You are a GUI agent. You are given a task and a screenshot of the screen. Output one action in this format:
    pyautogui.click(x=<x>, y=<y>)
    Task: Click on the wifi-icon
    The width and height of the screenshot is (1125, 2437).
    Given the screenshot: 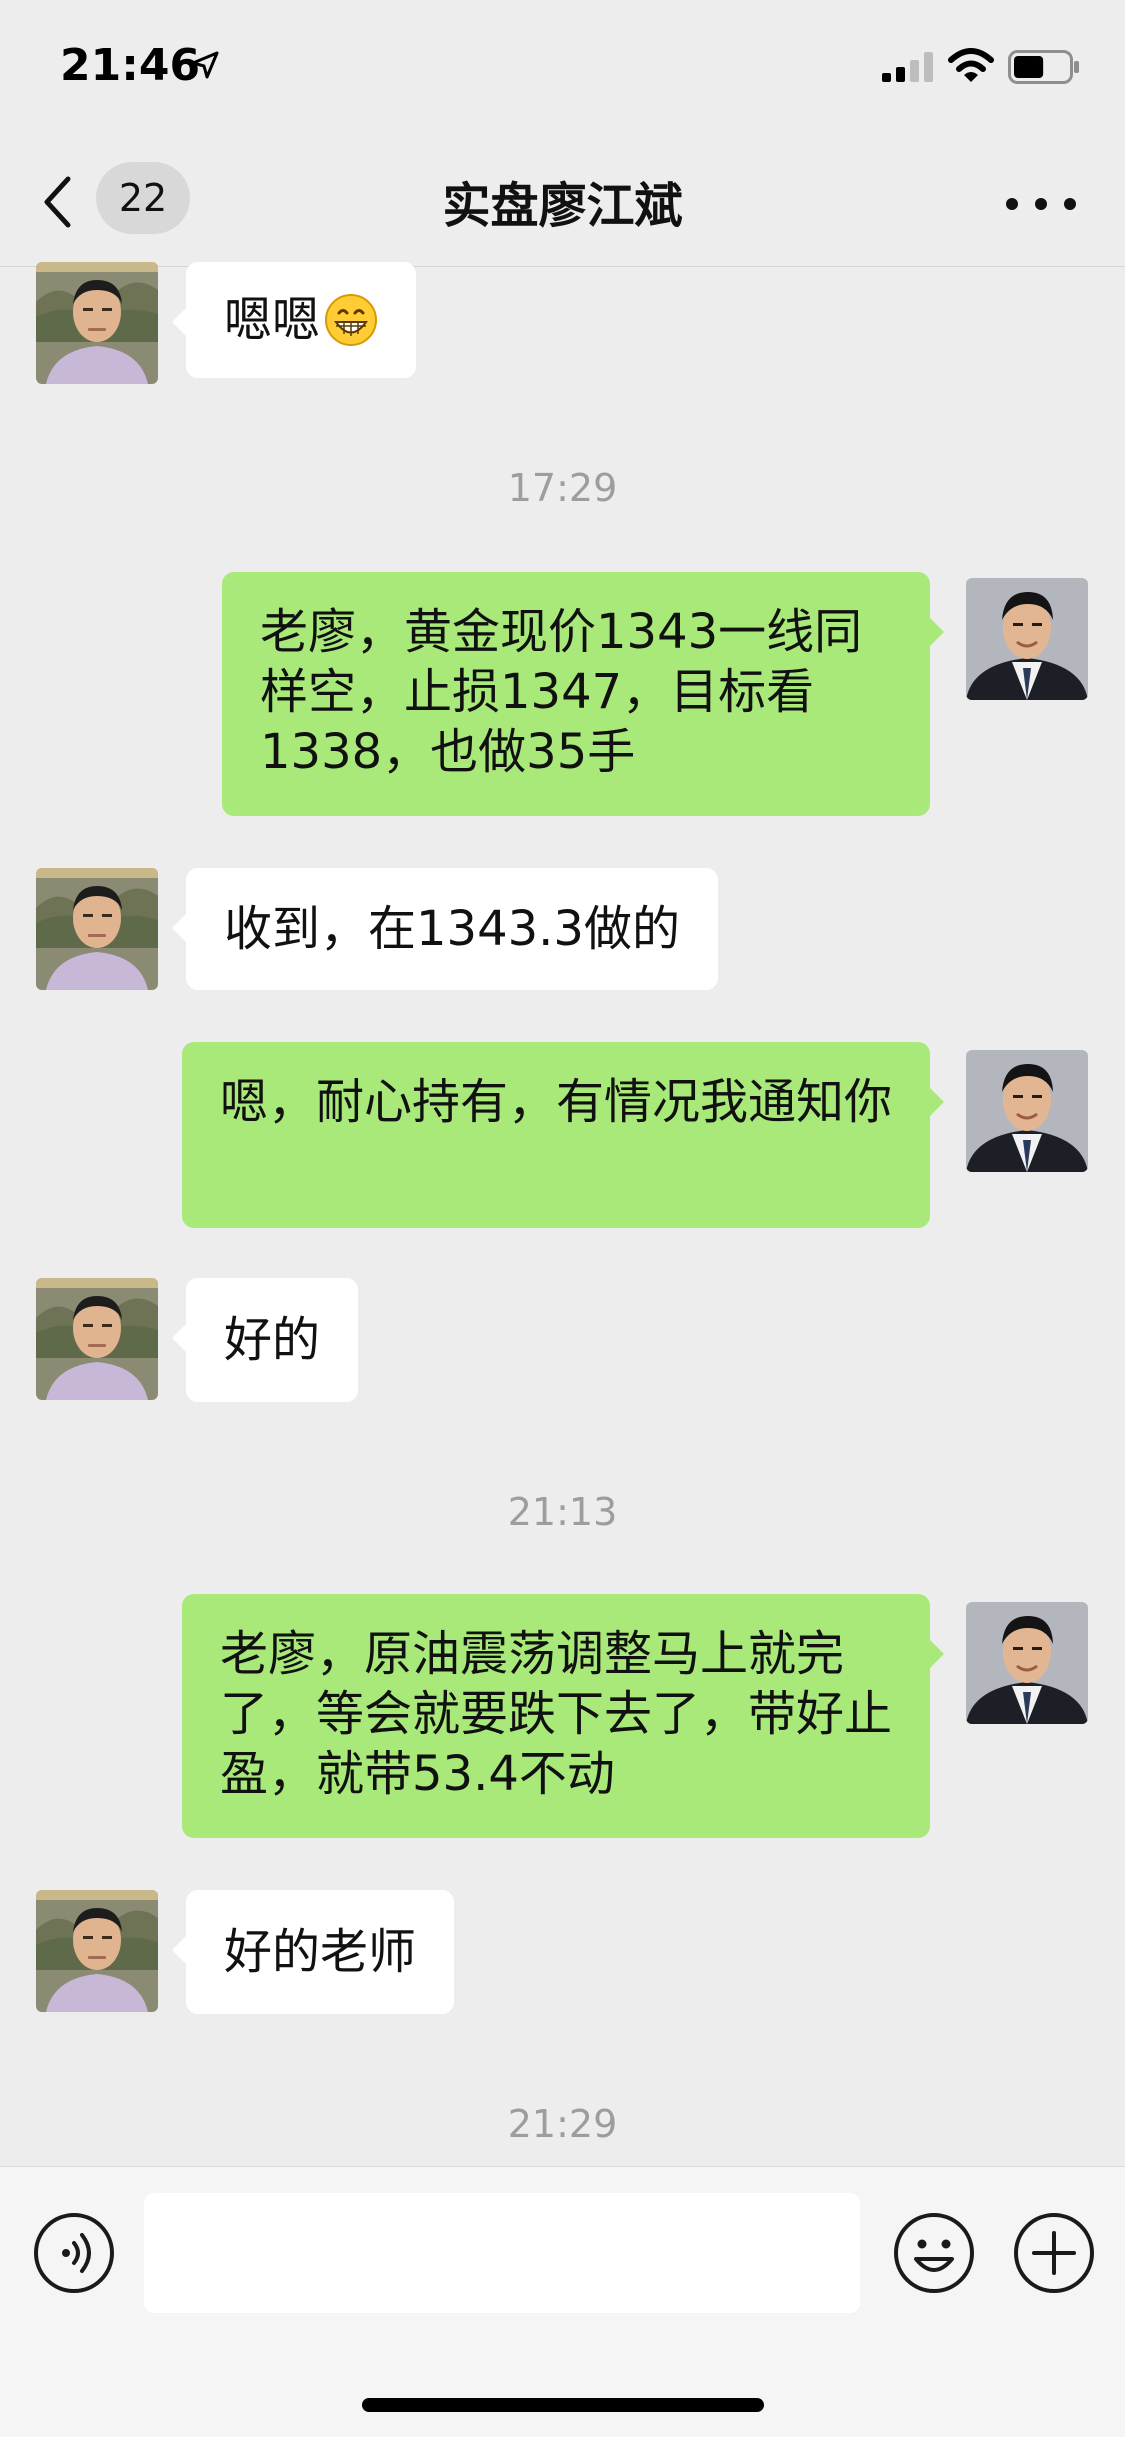 What is the action you would take?
    pyautogui.click(x=971, y=68)
    